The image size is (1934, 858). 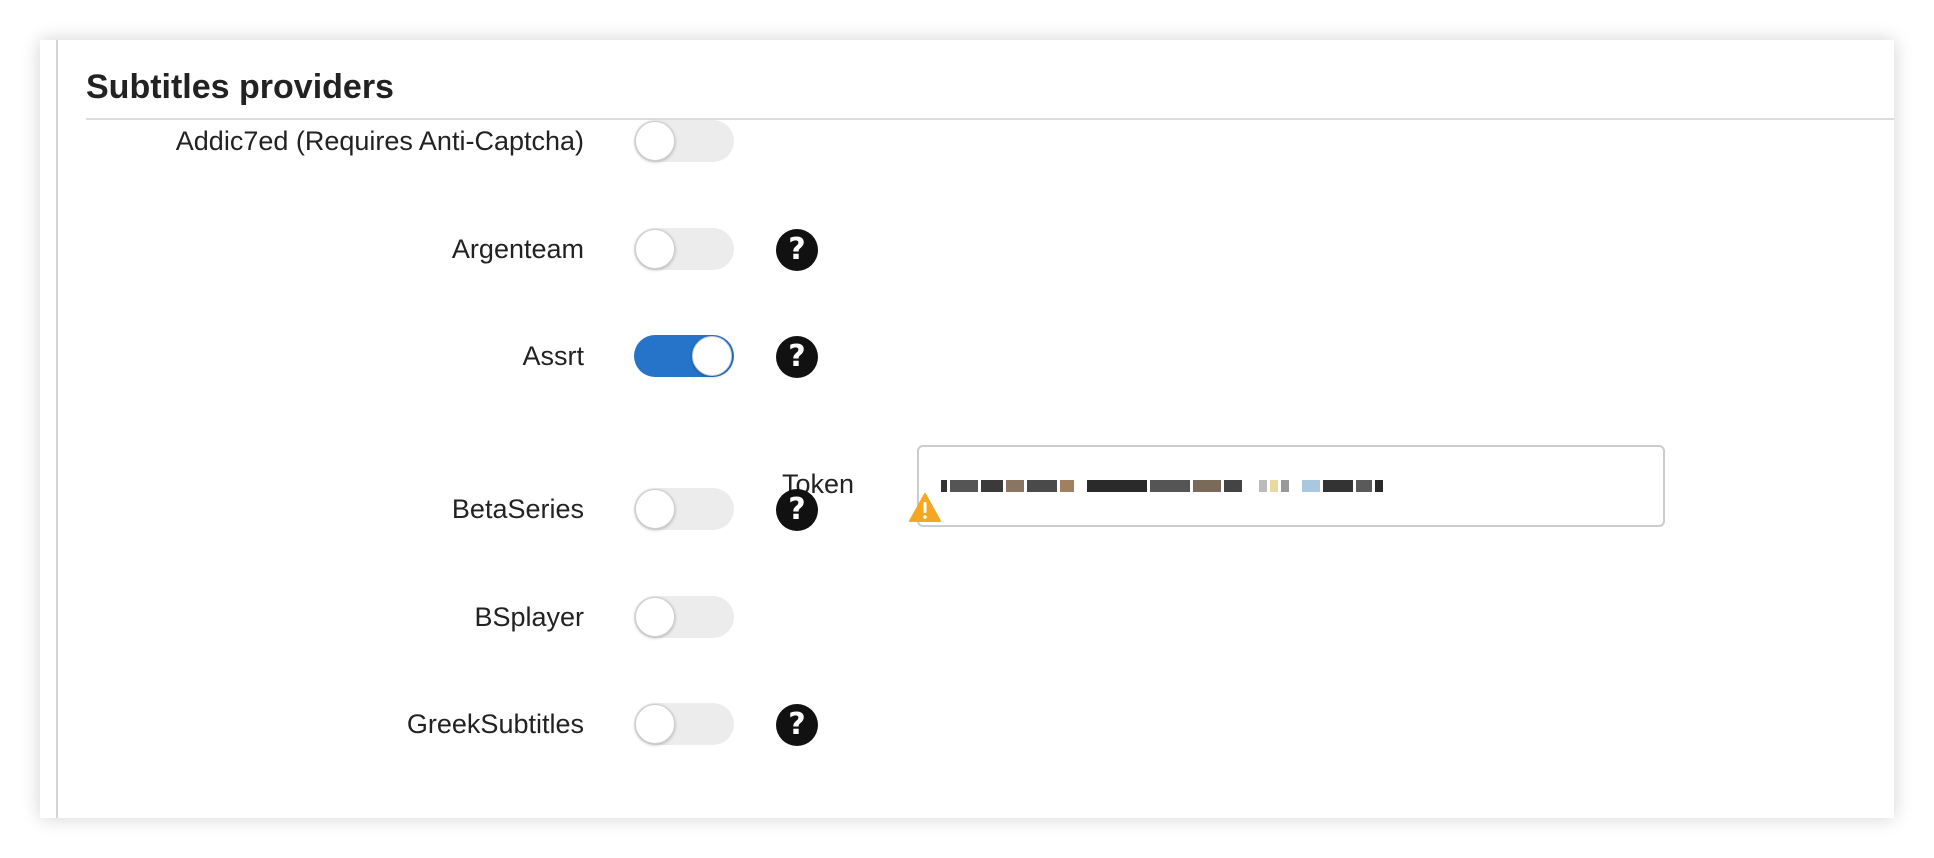 I want to click on provider-label: BetaSeries, so click(x=517, y=509).